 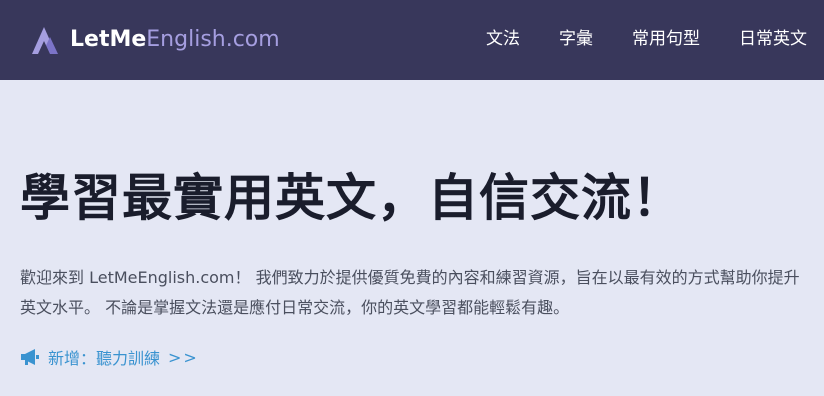 I want to click on announcement-label: 新增：聽力訓練, so click(x=104, y=358).